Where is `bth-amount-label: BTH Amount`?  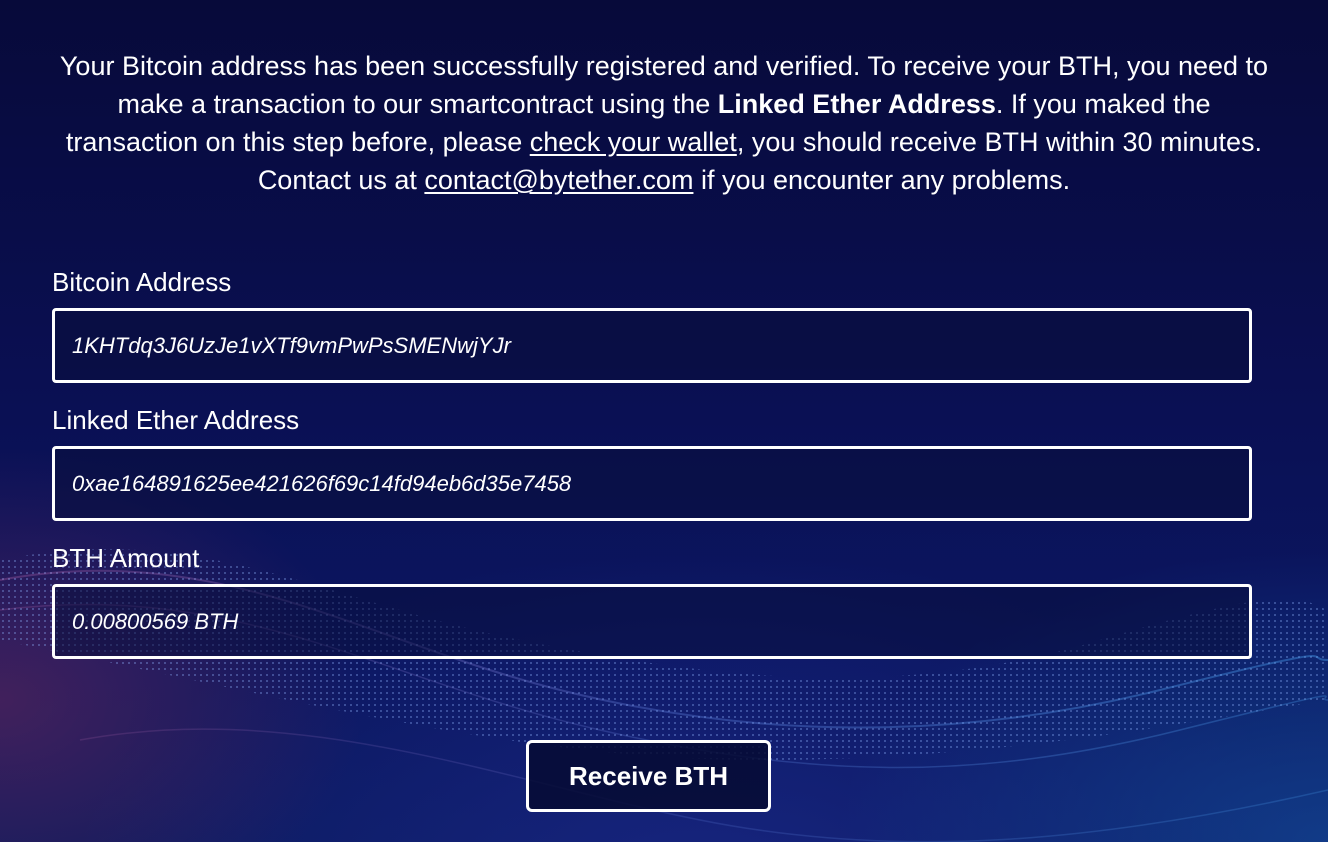
bth-amount-label: BTH Amount is located at coordinates (126, 558).